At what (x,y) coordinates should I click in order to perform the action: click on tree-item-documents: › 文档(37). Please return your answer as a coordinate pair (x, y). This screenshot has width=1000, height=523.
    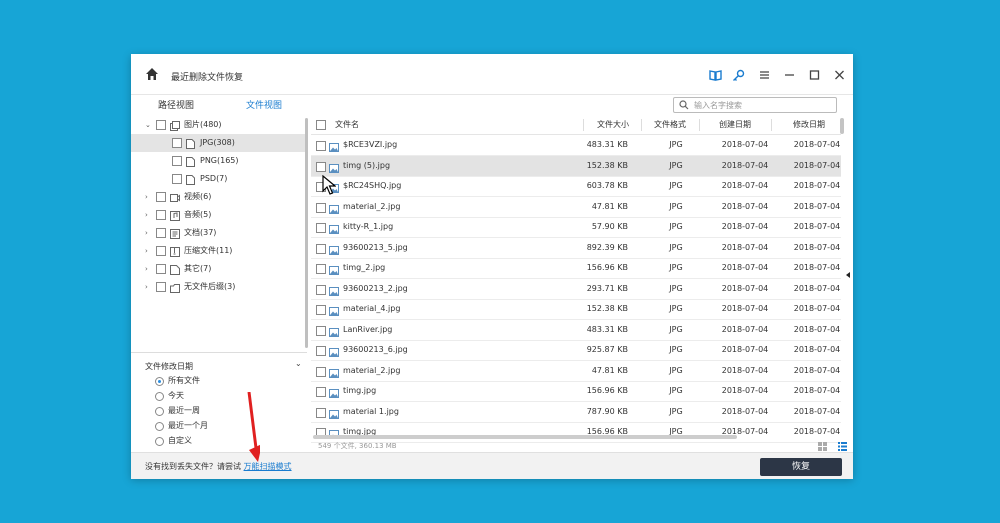
    Looking at the image, I should click on (218, 233).